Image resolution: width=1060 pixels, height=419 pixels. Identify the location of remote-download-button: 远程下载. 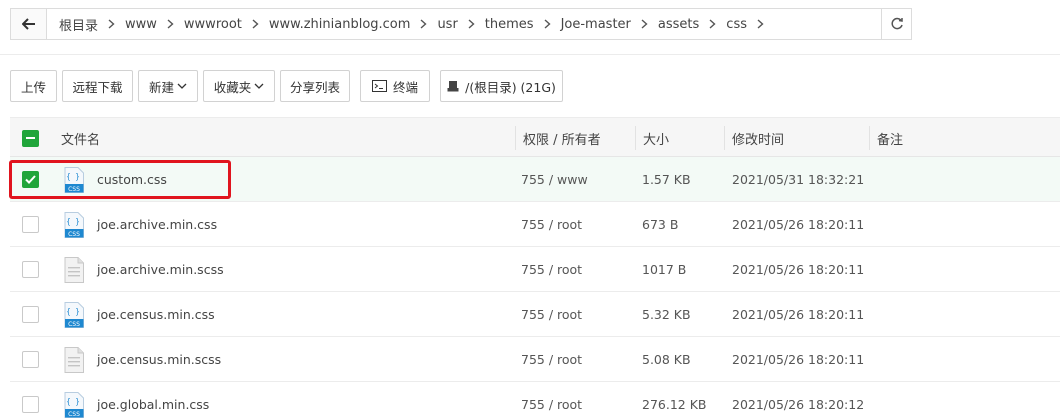
(97, 86).